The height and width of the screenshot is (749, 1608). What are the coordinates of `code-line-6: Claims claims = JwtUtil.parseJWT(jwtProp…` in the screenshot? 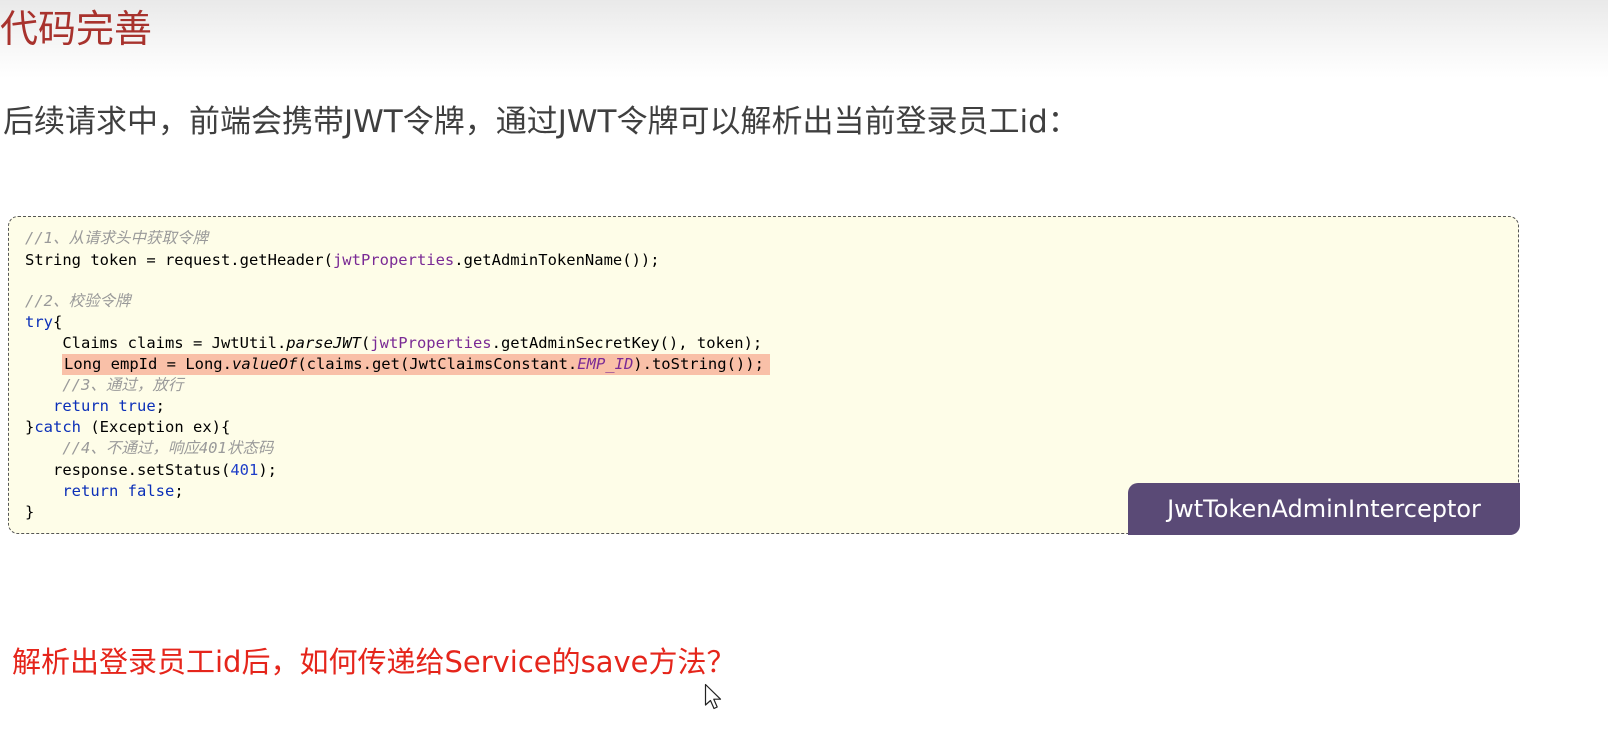 It's located at (393, 343).